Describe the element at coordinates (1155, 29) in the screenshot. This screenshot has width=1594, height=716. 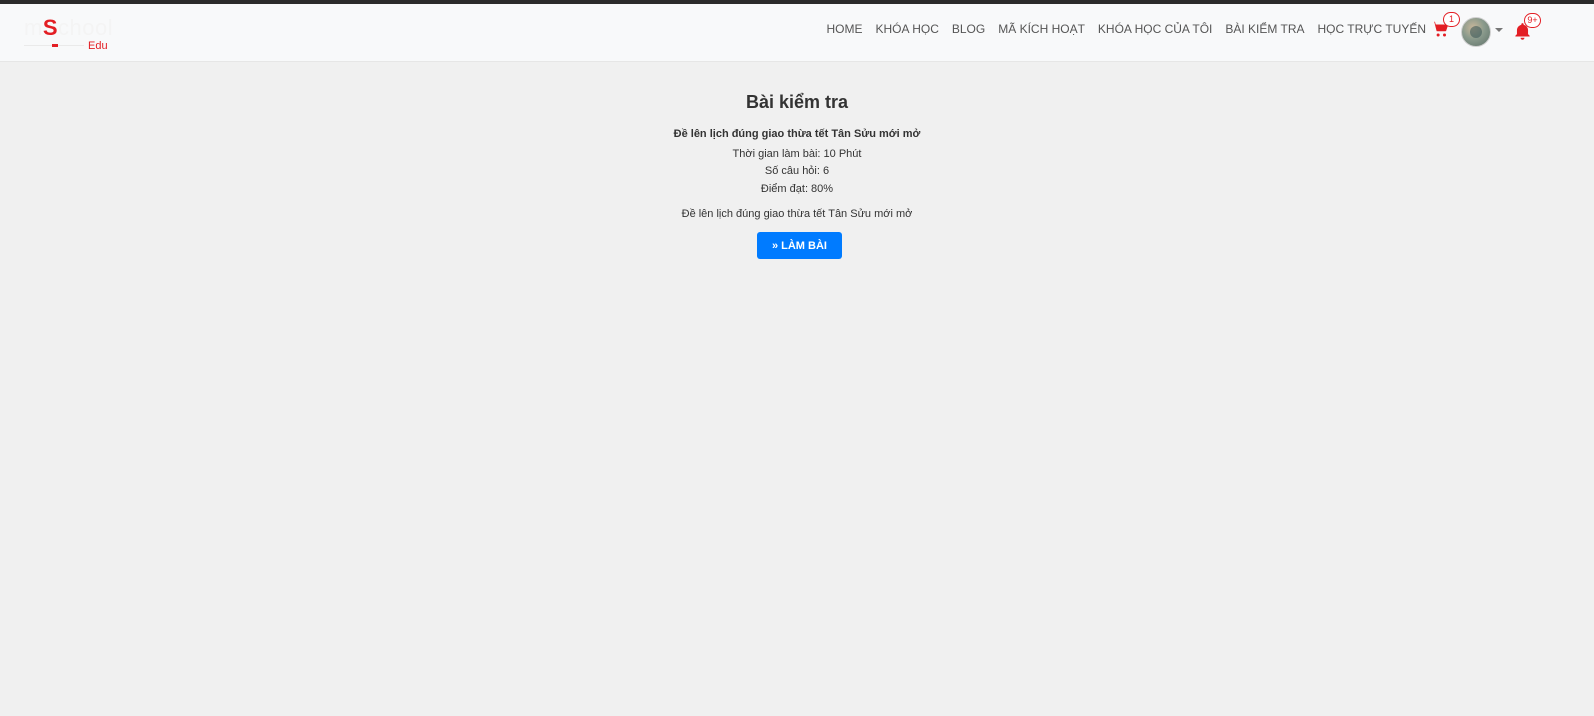
I see `nav-item-my-courses: KHÓA HỌC CỦA TÔI` at that location.